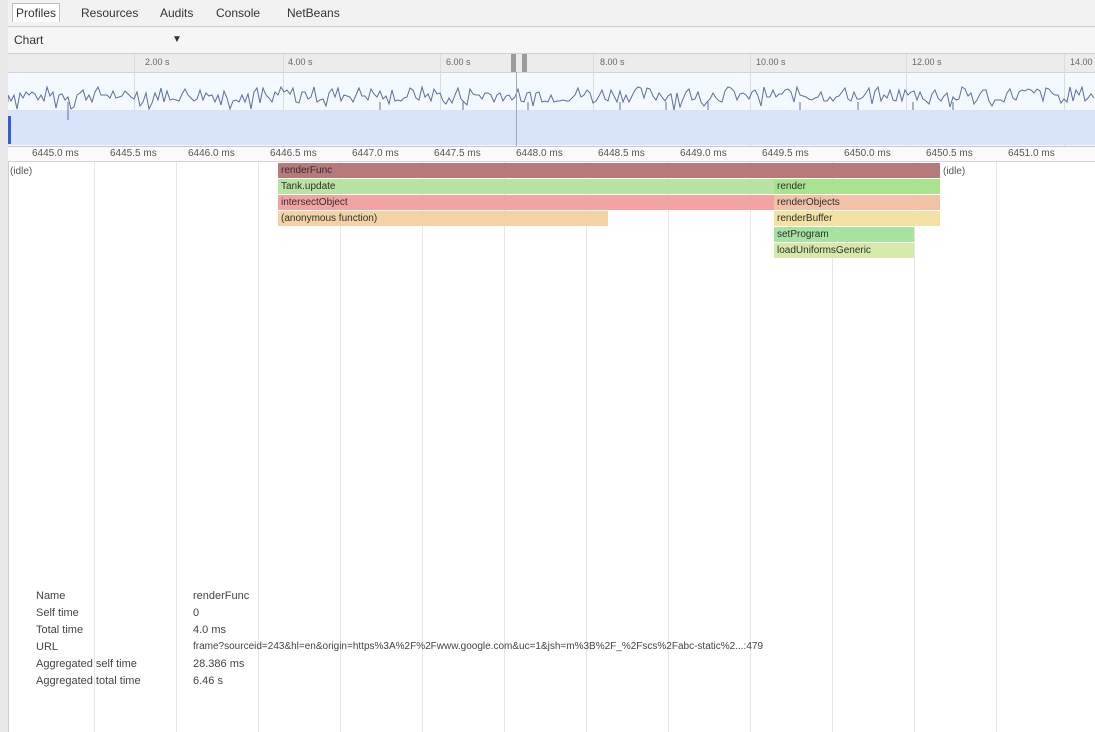 The image size is (1095, 732). What do you see at coordinates (609, 170) in the screenshot?
I see `frame-renderfunc: renderFunc` at bounding box center [609, 170].